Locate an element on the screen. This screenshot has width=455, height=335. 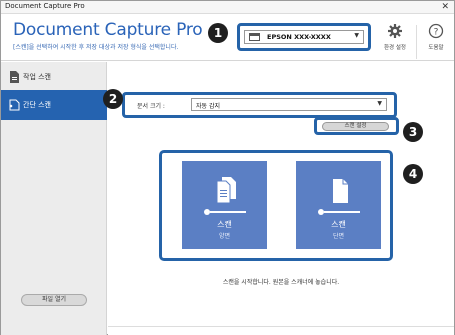
job-scan-icon is located at coordinates (14, 77).